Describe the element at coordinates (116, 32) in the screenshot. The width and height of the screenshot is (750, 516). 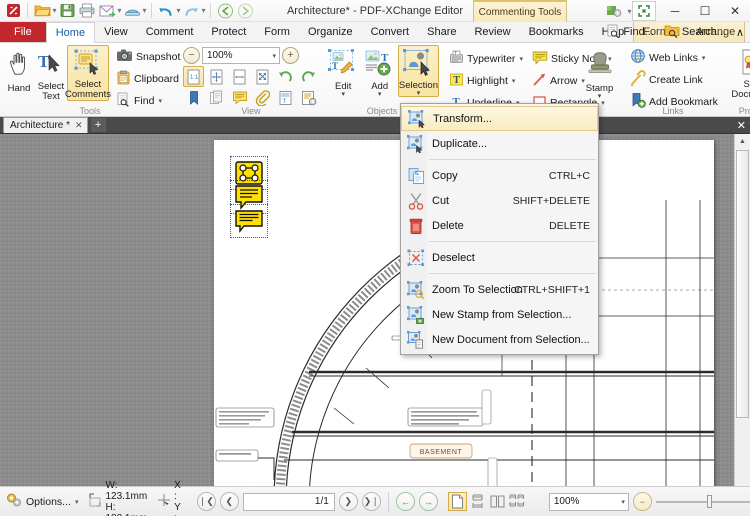
I see `tab-view: View` at that location.